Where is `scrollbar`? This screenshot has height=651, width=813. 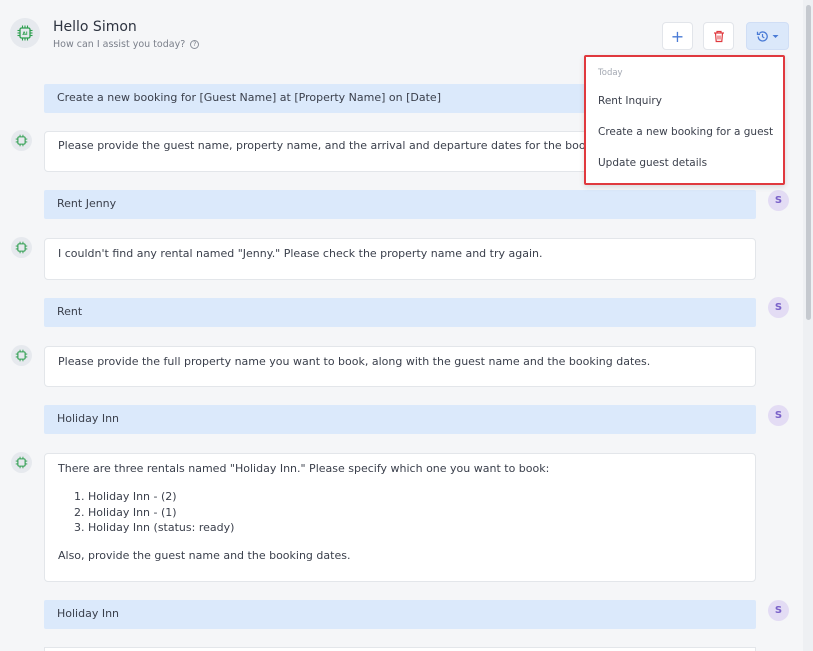
scrollbar is located at coordinates (808, 325).